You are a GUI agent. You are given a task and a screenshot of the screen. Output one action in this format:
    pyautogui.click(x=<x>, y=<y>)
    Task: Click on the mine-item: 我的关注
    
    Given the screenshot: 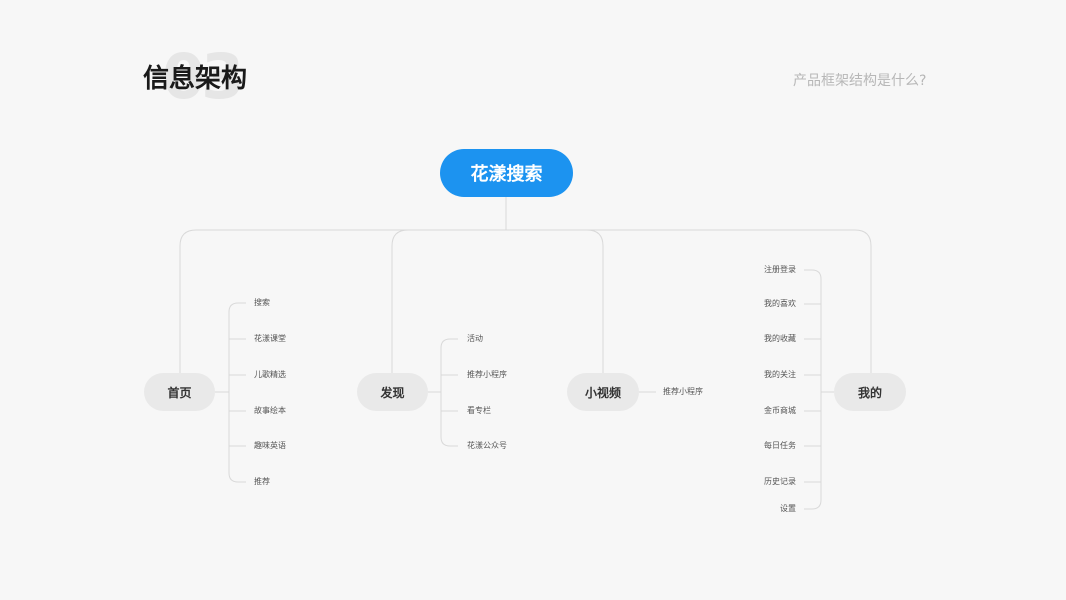 What is the action you would take?
    pyautogui.click(x=780, y=374)
    